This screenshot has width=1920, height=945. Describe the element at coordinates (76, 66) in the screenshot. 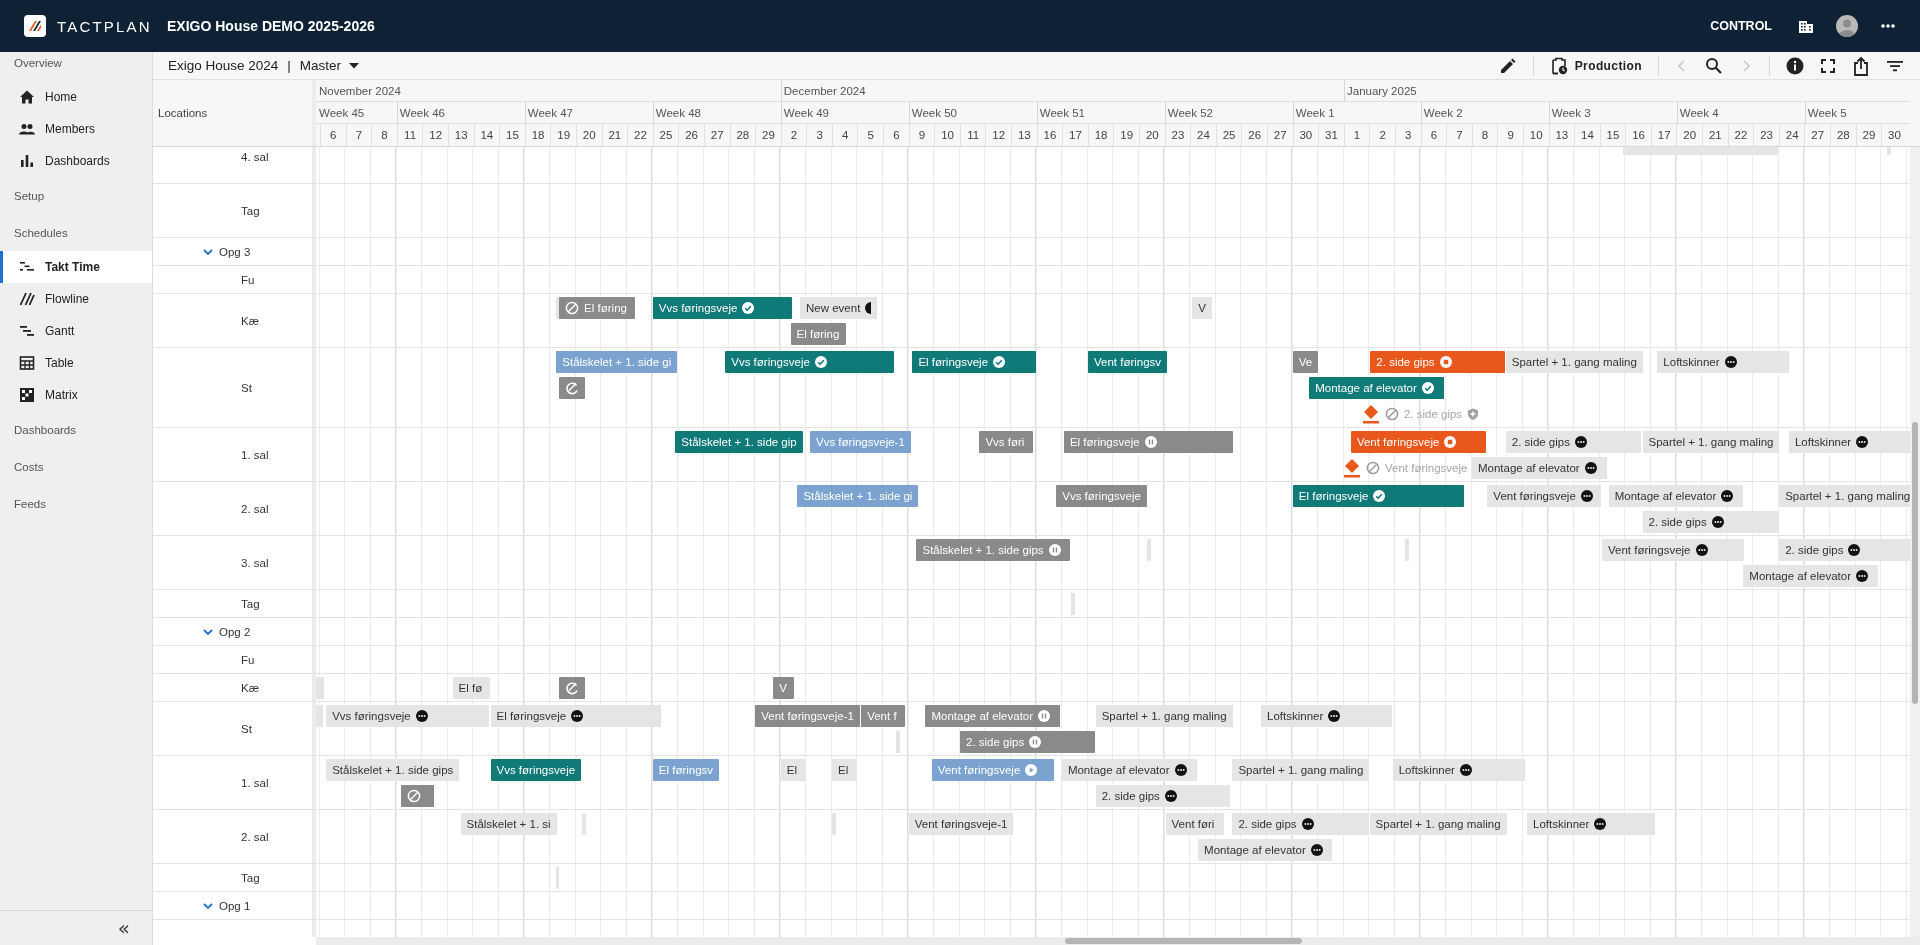

I see `sidebar-section: Overview` at that location.